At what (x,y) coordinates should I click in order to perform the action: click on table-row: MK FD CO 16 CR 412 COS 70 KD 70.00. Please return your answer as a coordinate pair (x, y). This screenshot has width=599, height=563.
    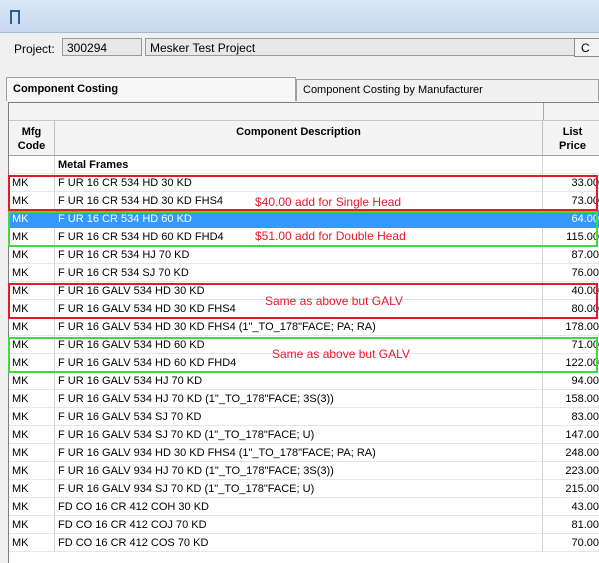
    Looking at the image, I should click on (304, 543).